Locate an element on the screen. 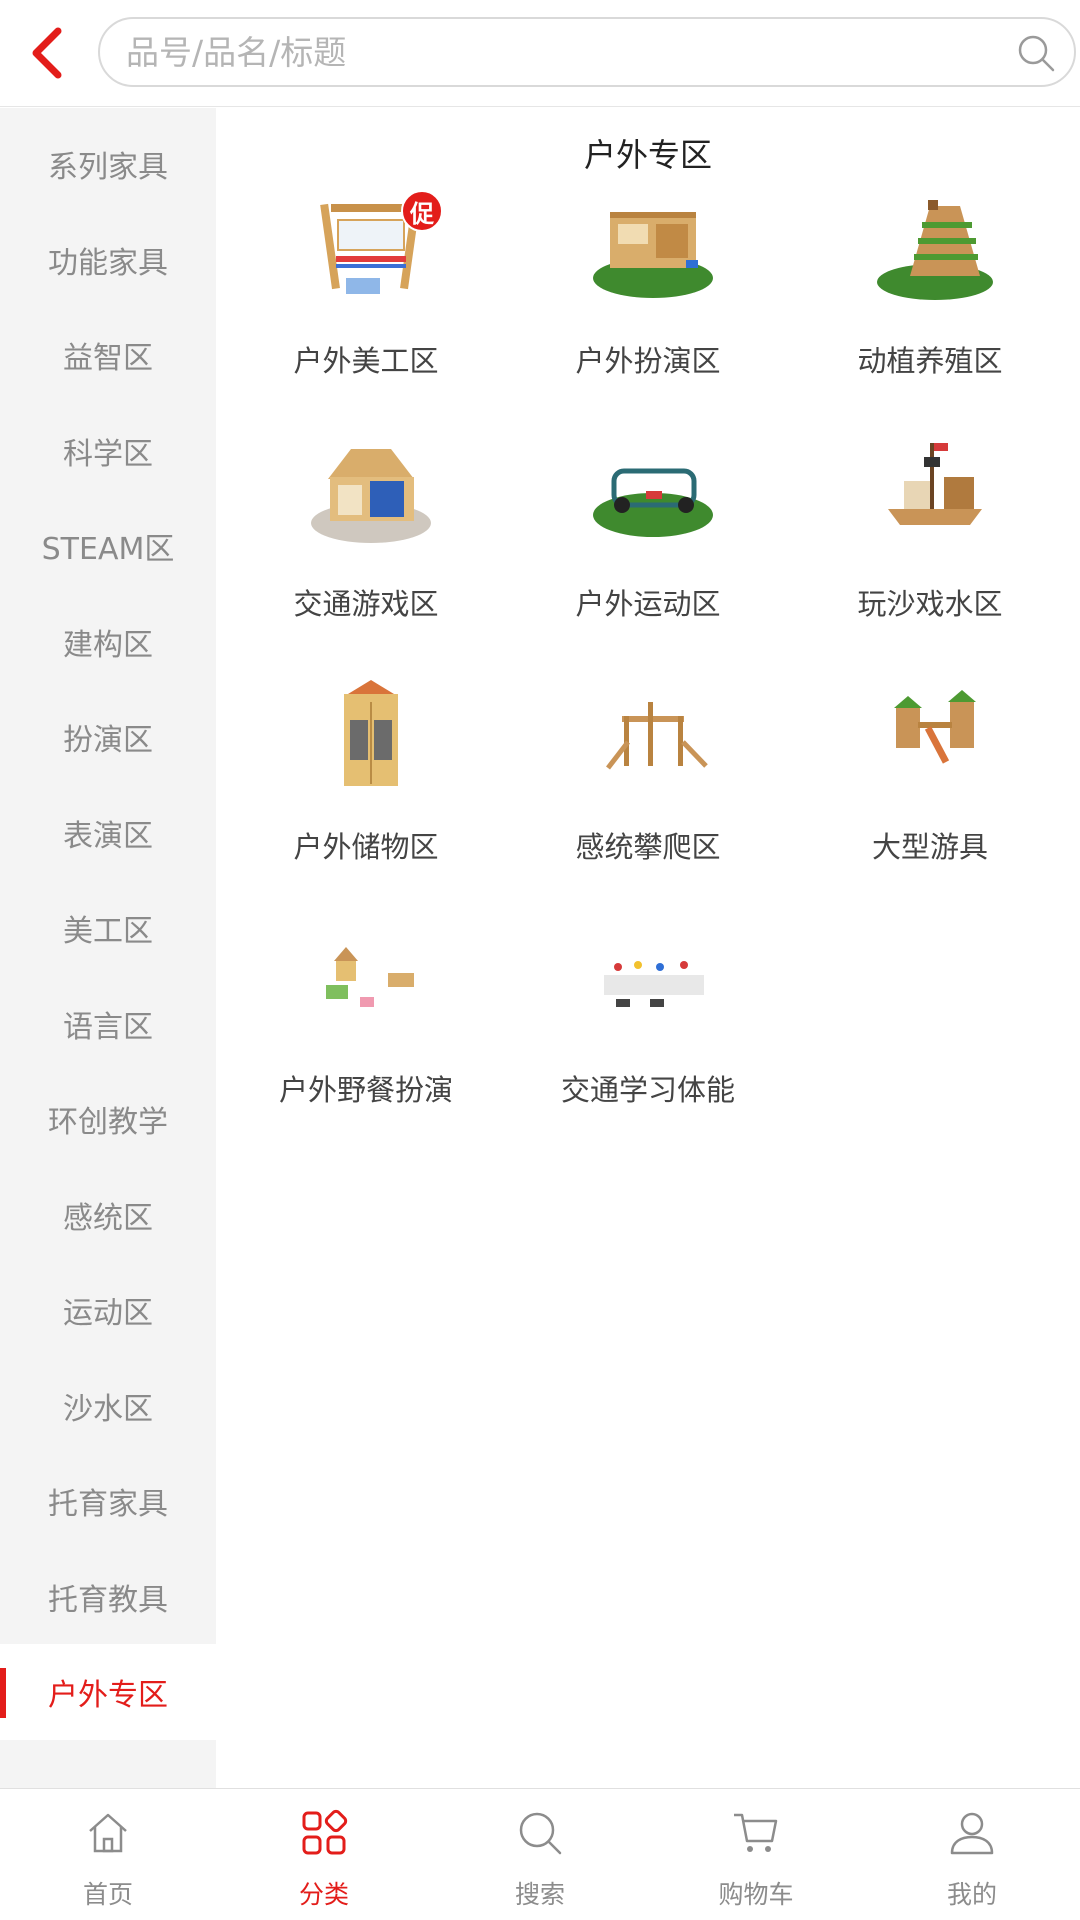 This screenshot has width=1080, height=1920. category-icon is located at coordinates (325, 1832).